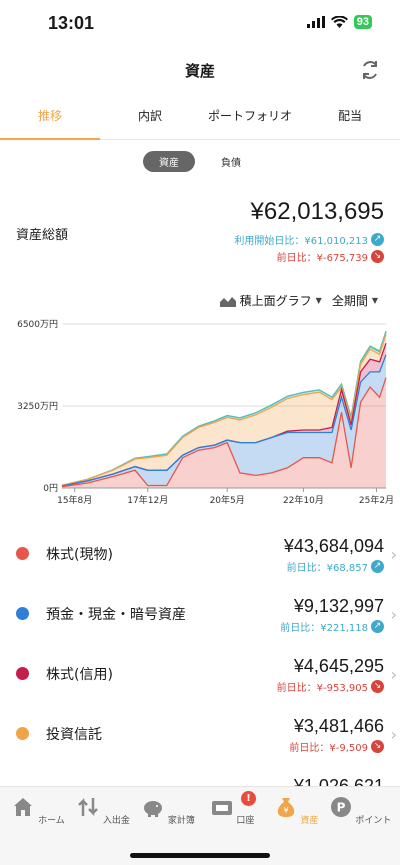 This screenshot has height=865, width=400. Describe the element at coordinates (200, 672) in the screenshot. I see `asset-row-margin: 株式(信用) ¥4,645,295 前日比：¥-953,905 ↘ ›` at that location.